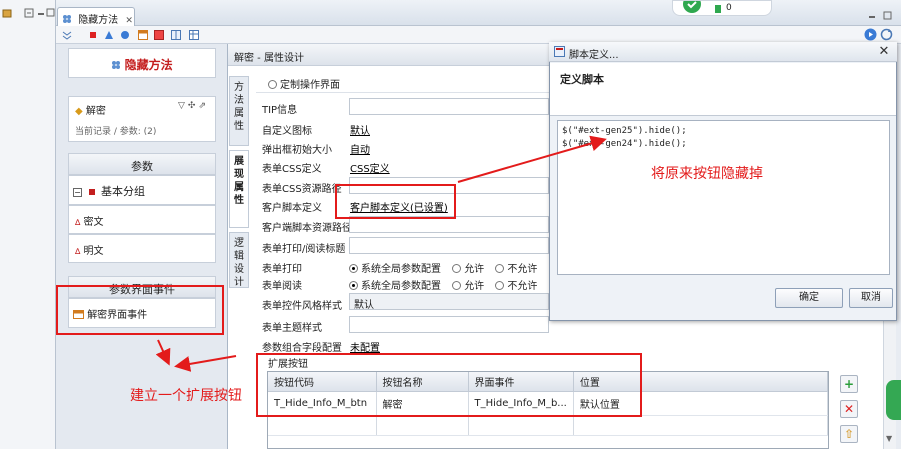 The image size is (901, 449). What do you see at coordinates (872, 17) in the screenshot?
I see `minimize-icon` at bounding box center [872, 17].